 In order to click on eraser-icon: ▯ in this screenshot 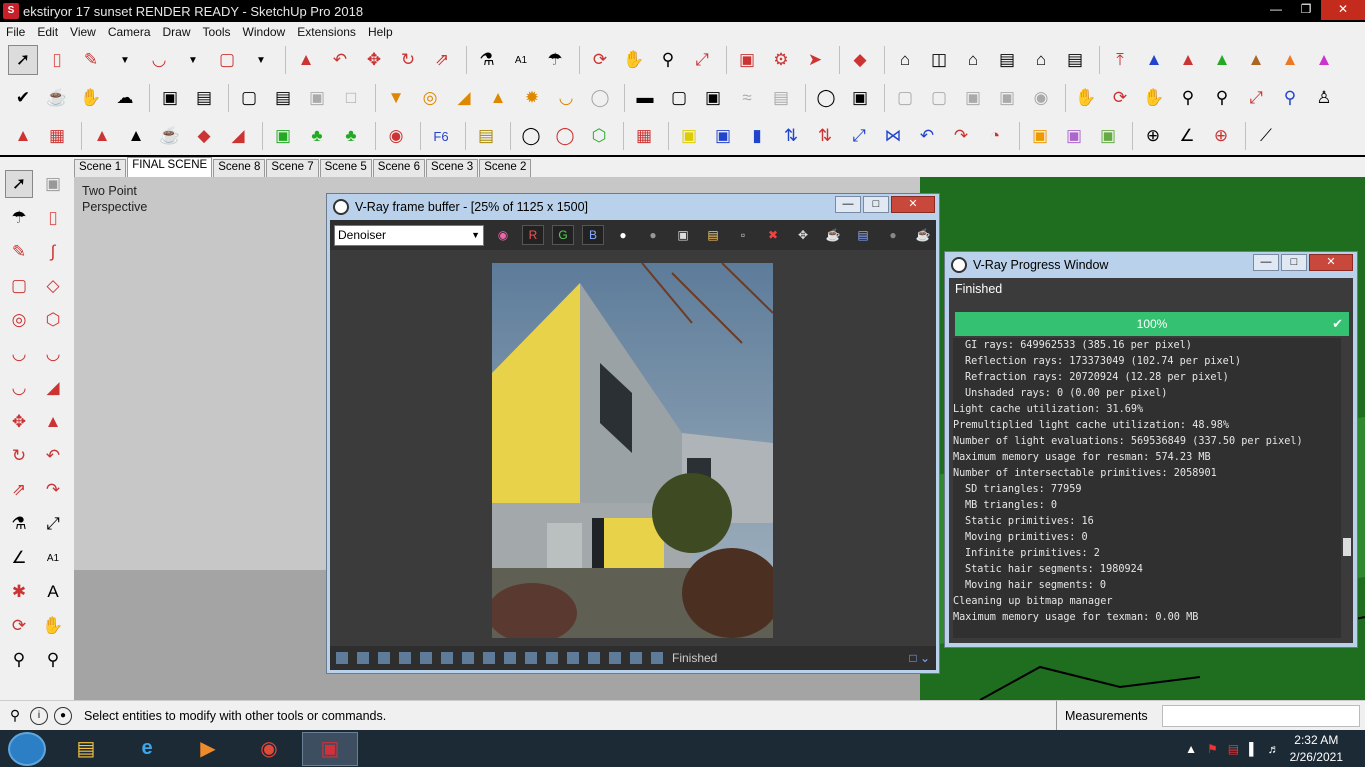, I will do `click(53, 218)`.